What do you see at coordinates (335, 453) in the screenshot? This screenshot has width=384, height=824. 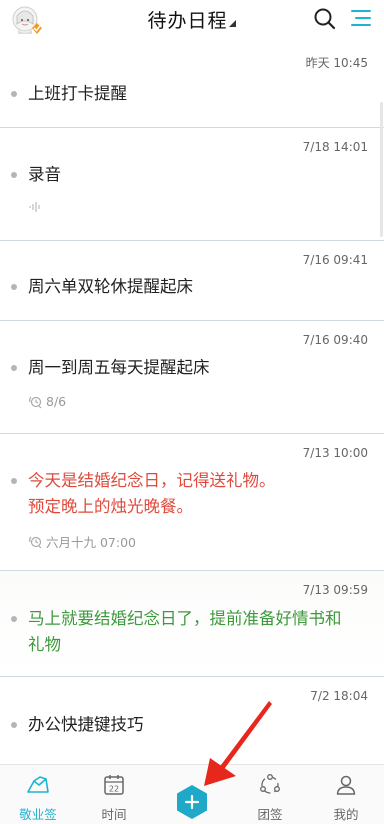 I see `item-time: 7/13 10:00` at bounding box center [335, 453].